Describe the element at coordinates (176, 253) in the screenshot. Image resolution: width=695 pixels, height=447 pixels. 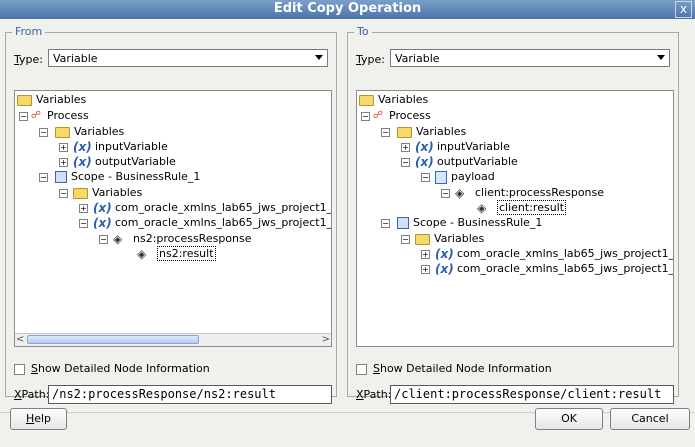
I see `tree-node-selected: ◈ ns2:result` at that location.